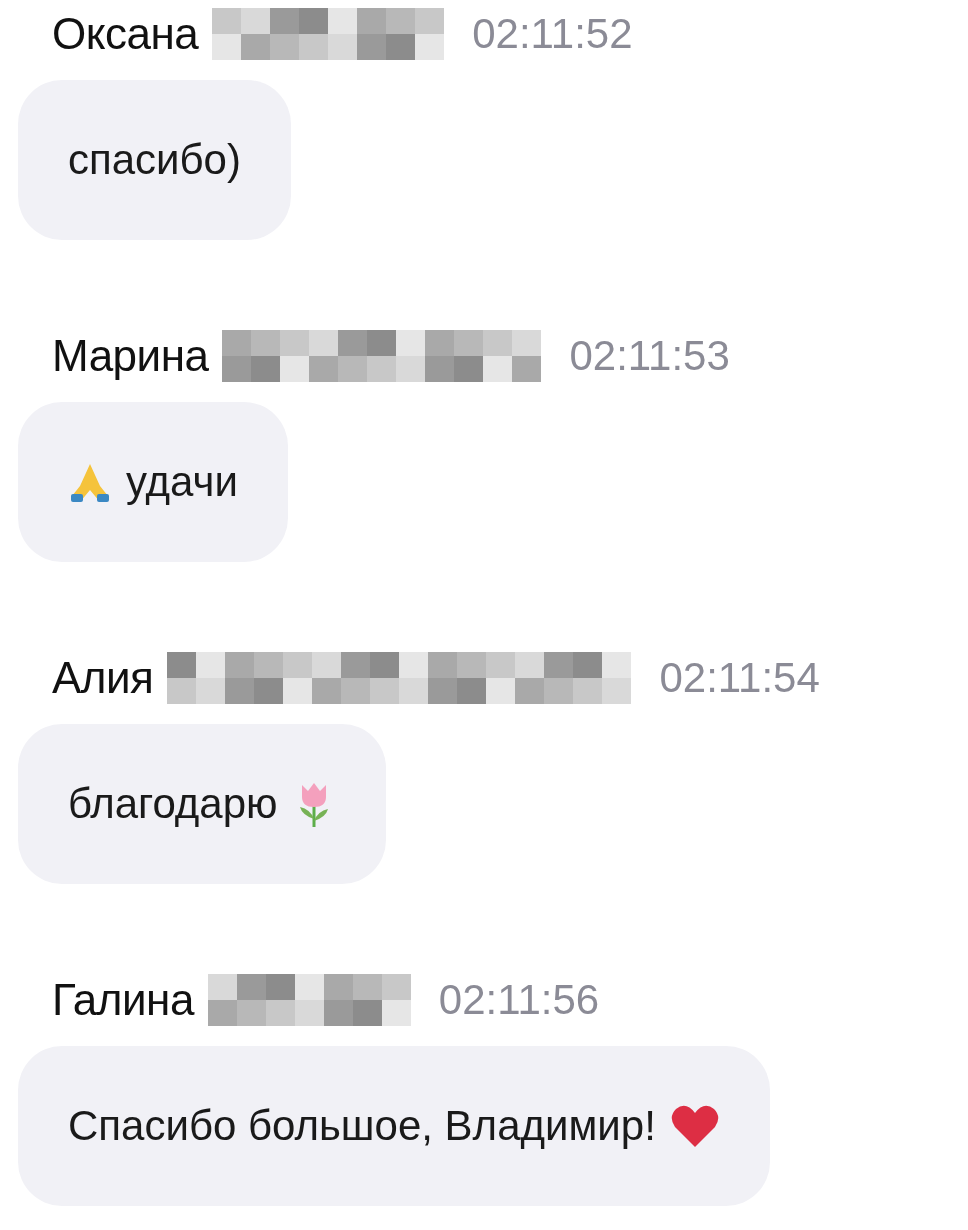 The height and width of the screenshot is (1230, 968). I want to click on author-name: Алия, so click(103, 678).